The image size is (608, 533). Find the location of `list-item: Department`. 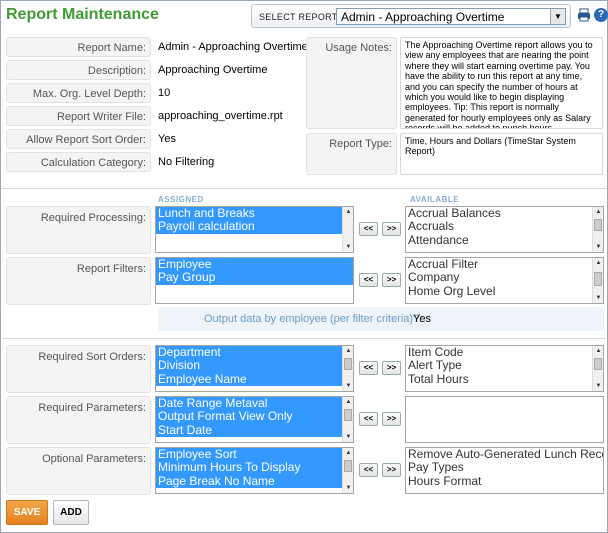

list-item: Department is located at coordinates (254, 353).